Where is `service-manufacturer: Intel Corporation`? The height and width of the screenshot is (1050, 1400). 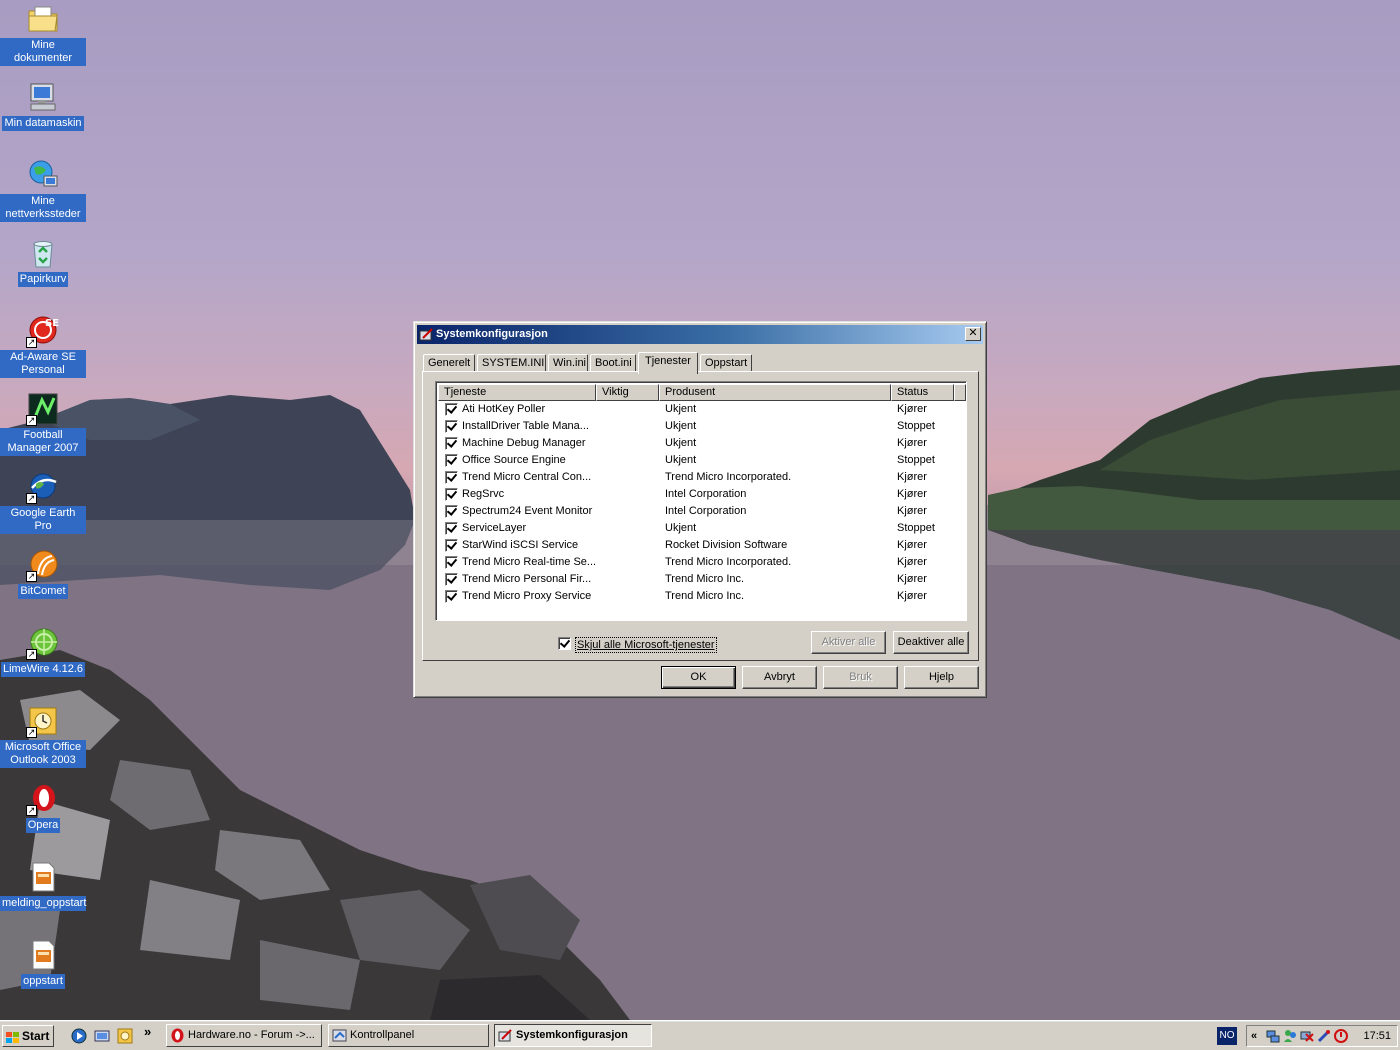
service-manufacturer: Intel Corporation is located at coordinates (706, 511).